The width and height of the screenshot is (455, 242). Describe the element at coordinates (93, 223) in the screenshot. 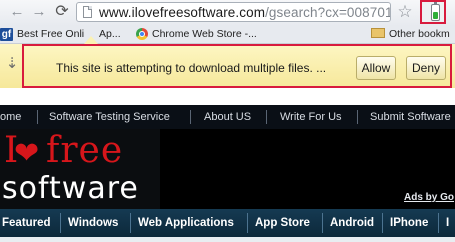

I see `category-windows: Windows` at that location.